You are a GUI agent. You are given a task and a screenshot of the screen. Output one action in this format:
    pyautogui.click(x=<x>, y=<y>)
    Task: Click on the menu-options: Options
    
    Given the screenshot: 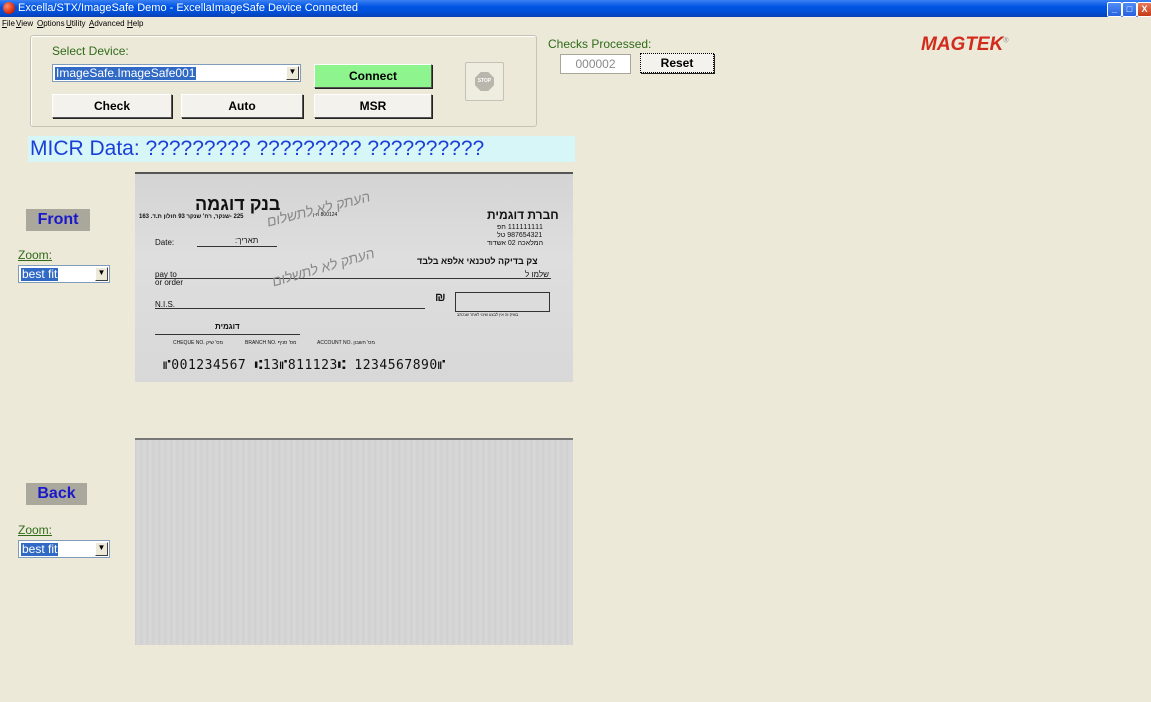 What is the action you would take?
    pyautogui.click(x=51, y=23)
    